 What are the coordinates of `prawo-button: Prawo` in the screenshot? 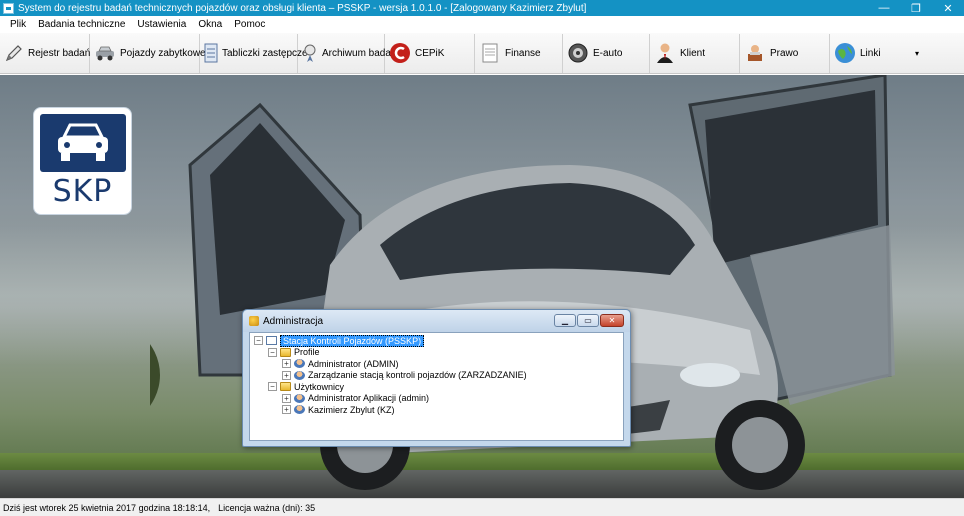 It's located at (785, 53).